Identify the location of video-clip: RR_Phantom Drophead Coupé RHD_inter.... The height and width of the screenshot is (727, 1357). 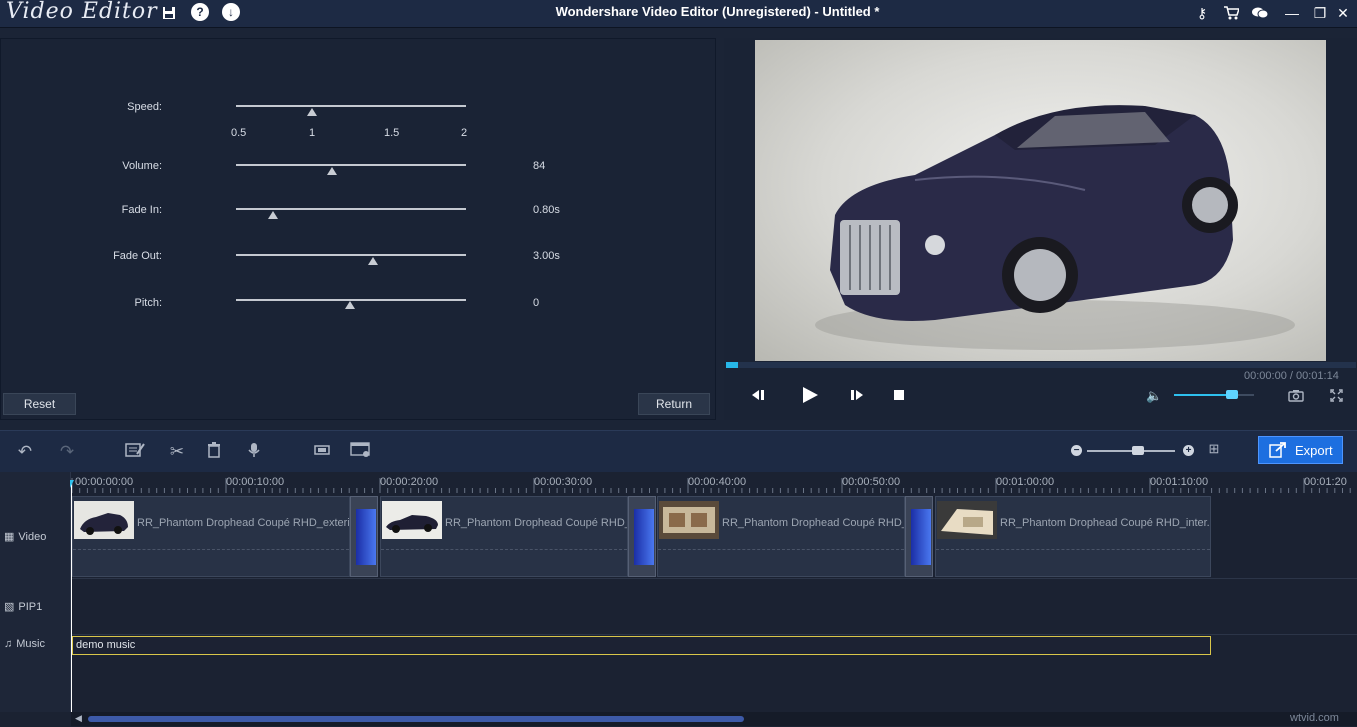
(1073, 536).